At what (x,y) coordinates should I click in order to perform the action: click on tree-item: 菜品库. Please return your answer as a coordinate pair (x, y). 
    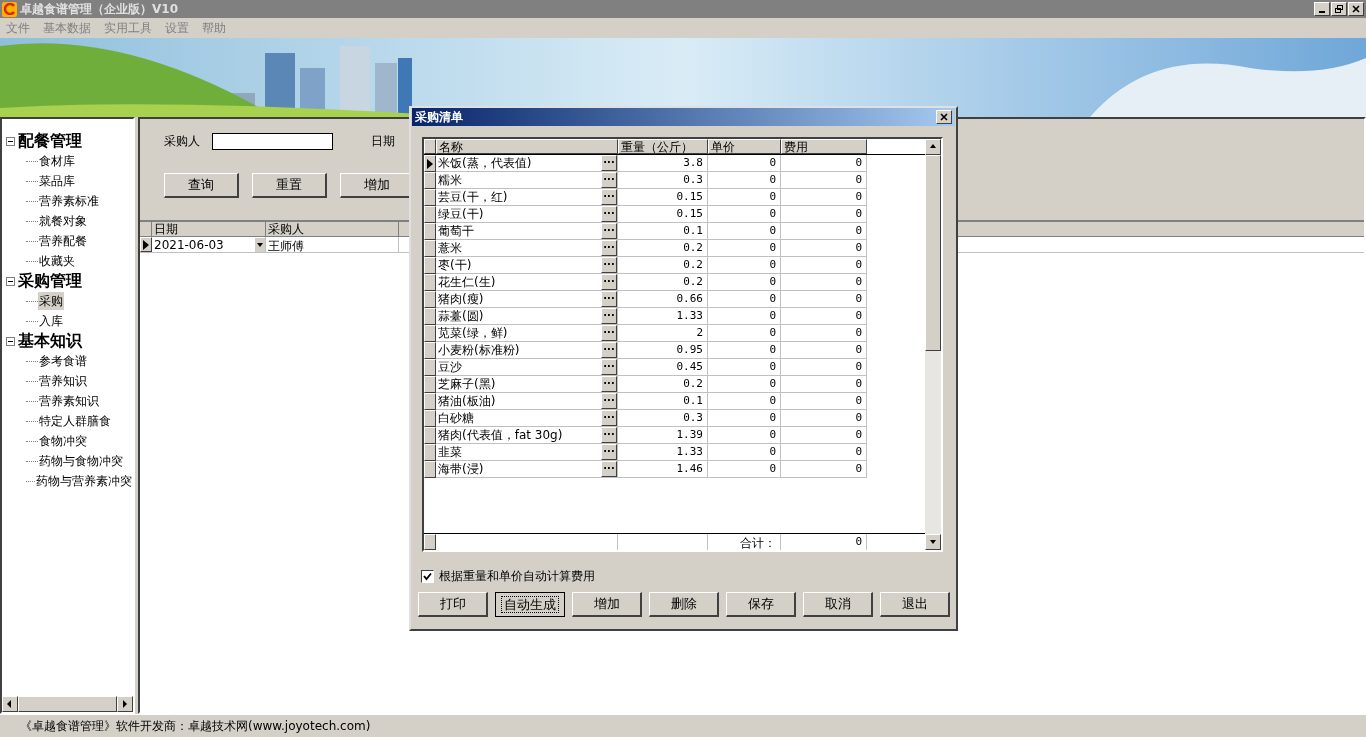
    Looking at the image, I should click on (57, 181).